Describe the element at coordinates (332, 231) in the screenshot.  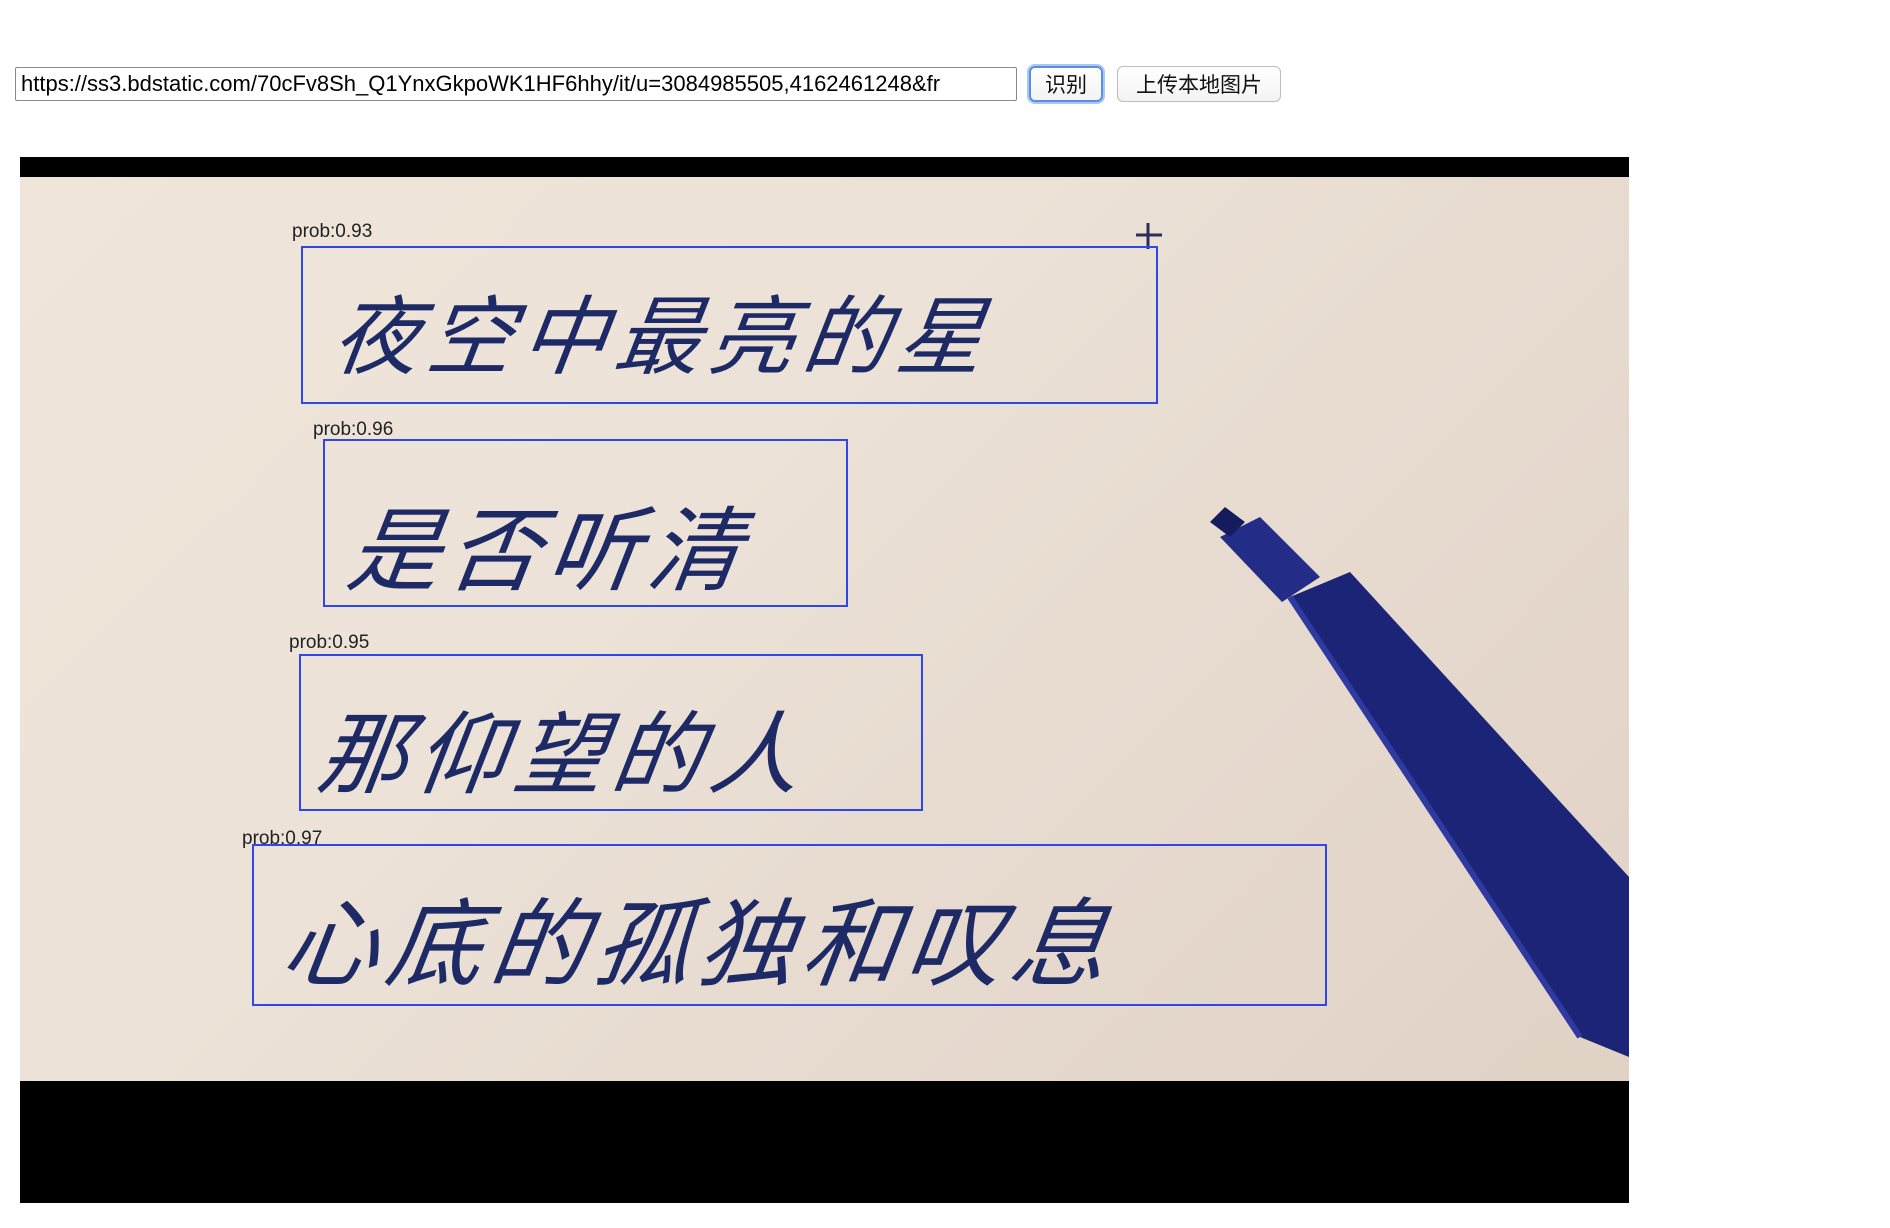
I see `prob-label: prob:0.93` at that location.